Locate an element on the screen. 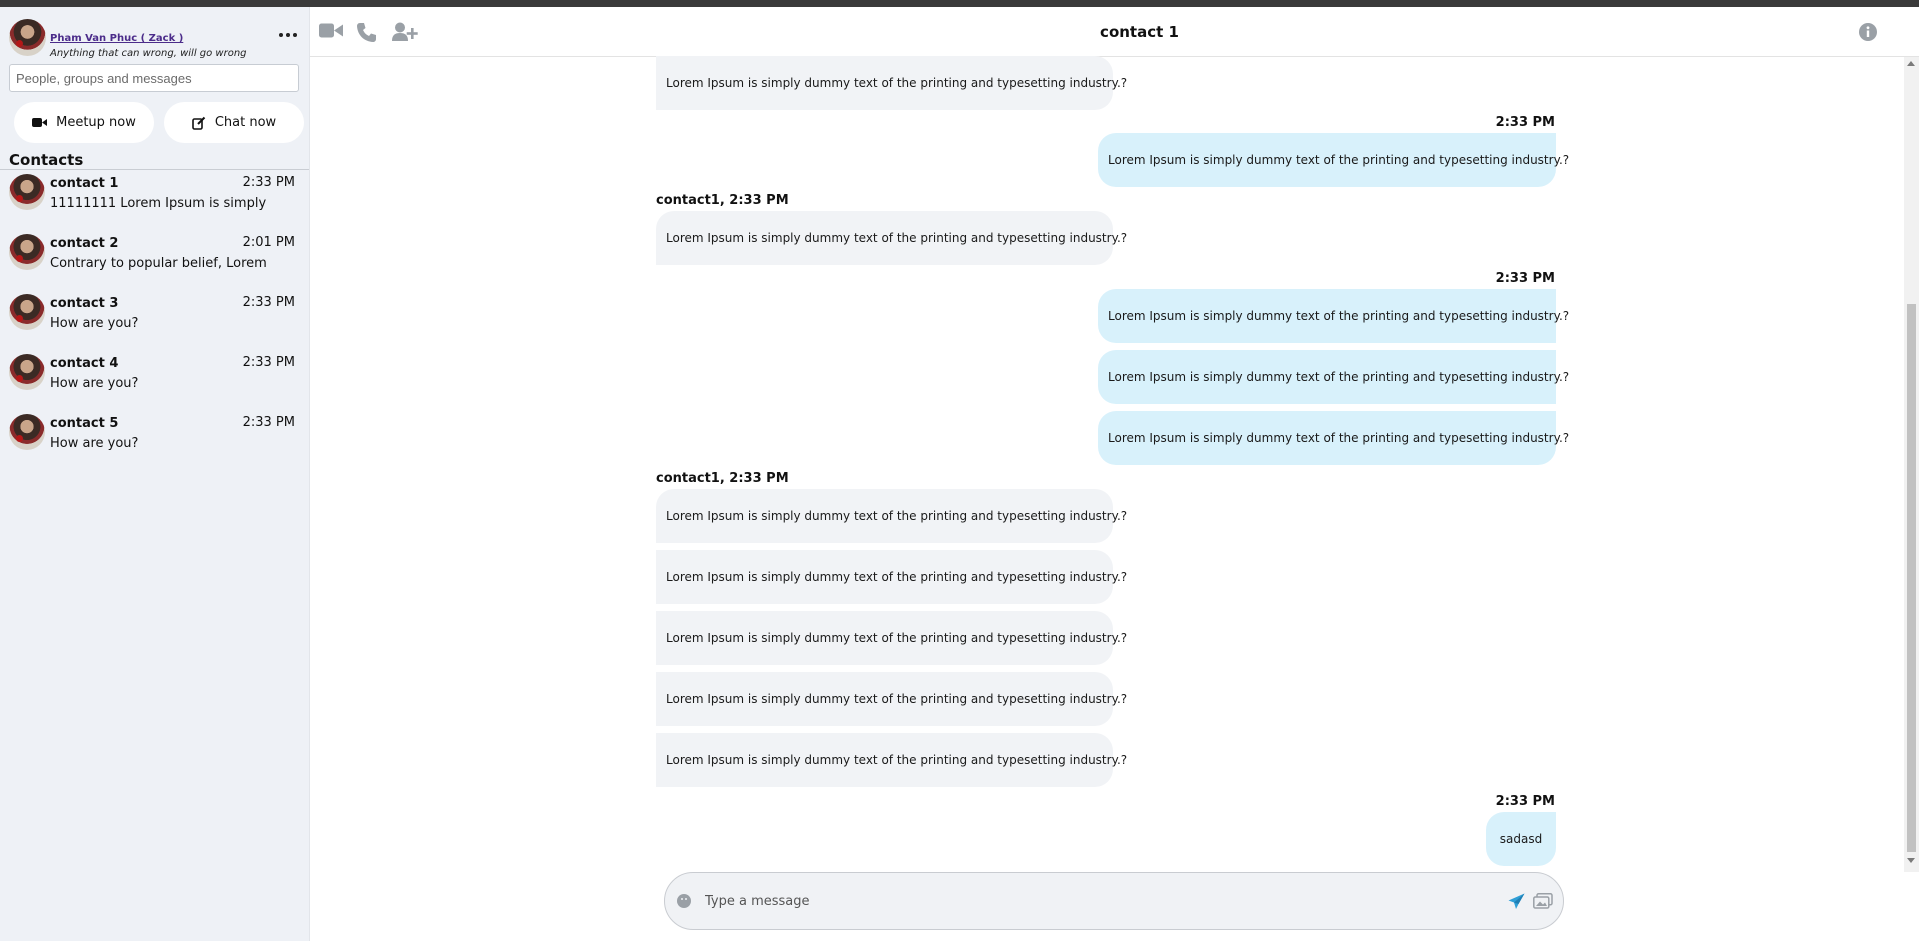  message-input is located at coordinates (1085, 901).